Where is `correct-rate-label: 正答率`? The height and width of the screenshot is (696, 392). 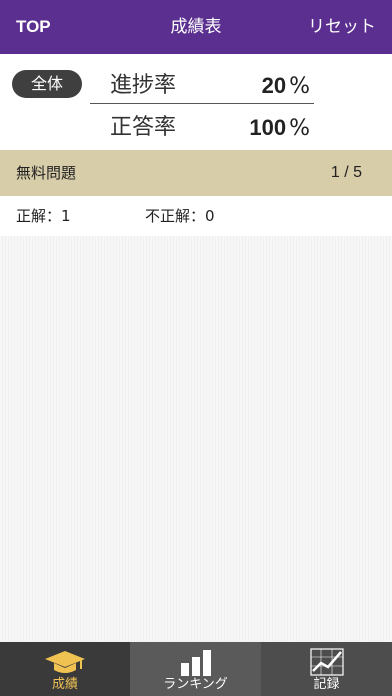 correct-rate-label: 正答率 is located at coordinates (143, 127).